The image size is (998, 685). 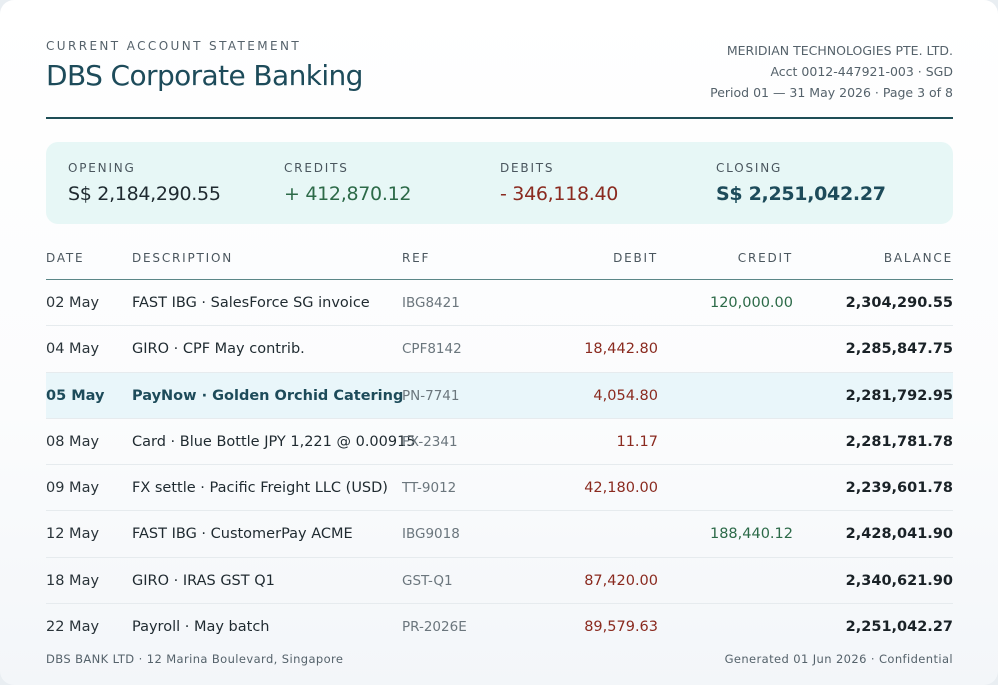 What do you see at coordinates (749, 168) in the screenshot?
I see `closing-label: CLOSING` at bounding box center [749, 168].